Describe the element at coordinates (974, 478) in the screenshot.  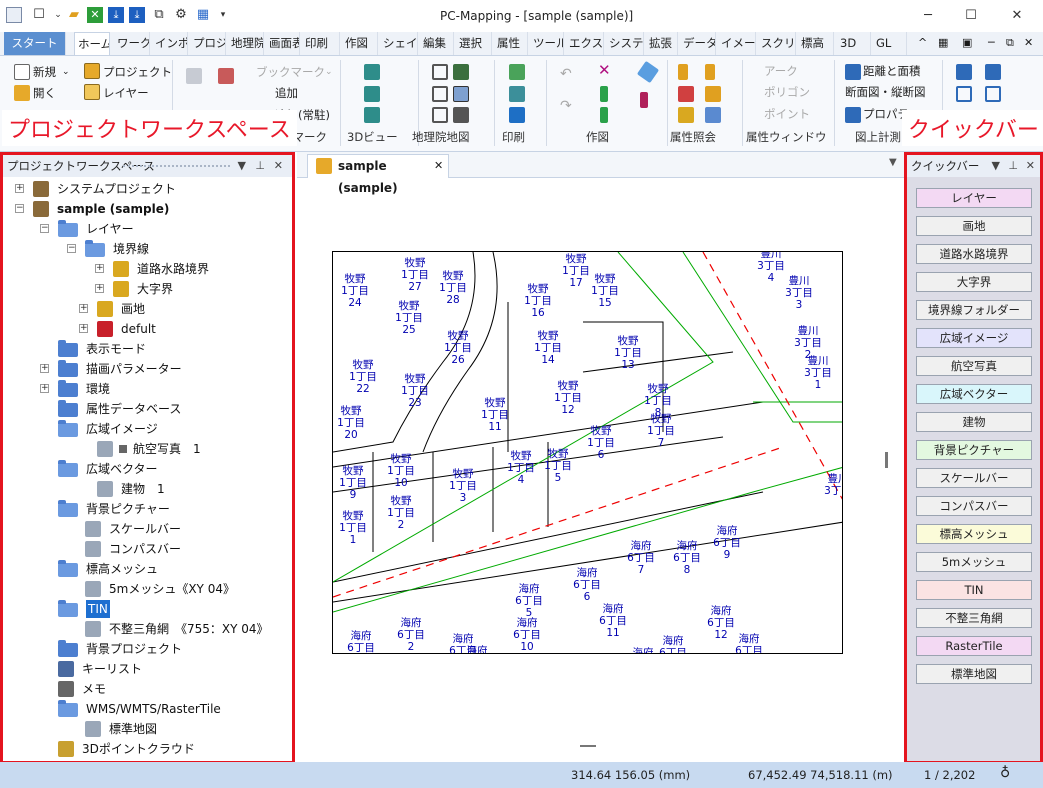
I see `quickbar-button-10: スケールバー` at that location.